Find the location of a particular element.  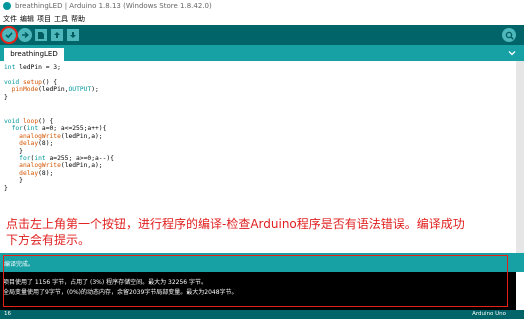

code-line: for(int a=255; a>=0;a--){ is located at coordinates (66, 158).